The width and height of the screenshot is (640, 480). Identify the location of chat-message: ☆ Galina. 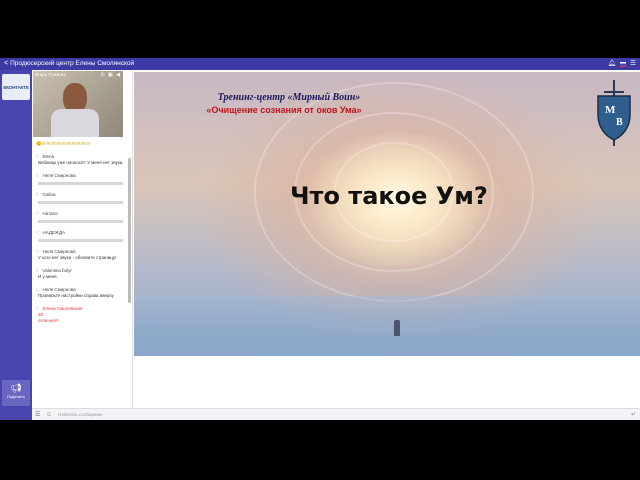
(79, 198).